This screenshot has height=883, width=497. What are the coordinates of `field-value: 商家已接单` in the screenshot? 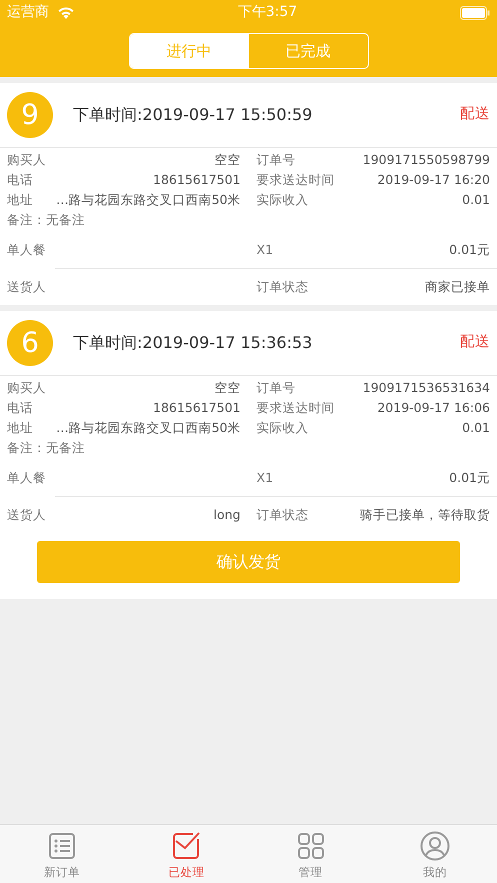 It's located at (457, 287).